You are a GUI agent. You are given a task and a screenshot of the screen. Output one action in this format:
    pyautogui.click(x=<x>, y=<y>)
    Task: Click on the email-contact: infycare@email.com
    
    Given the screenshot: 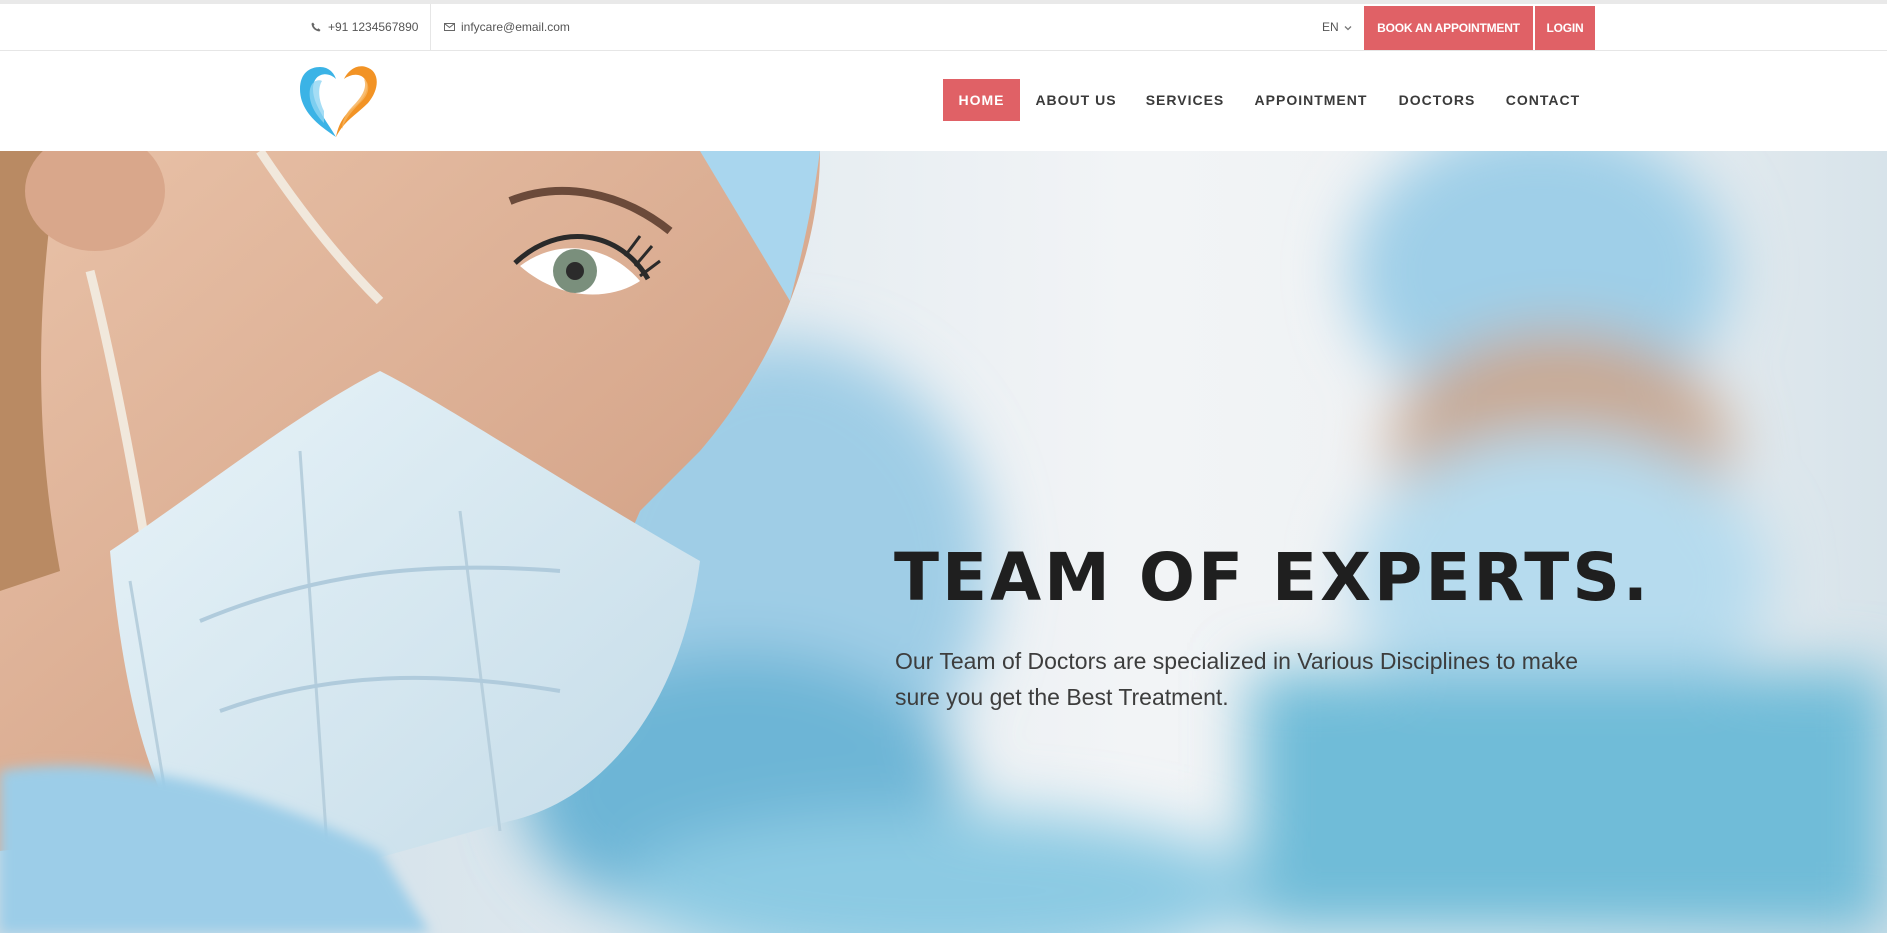 What is the action you would take?
    pyautogui.click(x=506, y=27)
    